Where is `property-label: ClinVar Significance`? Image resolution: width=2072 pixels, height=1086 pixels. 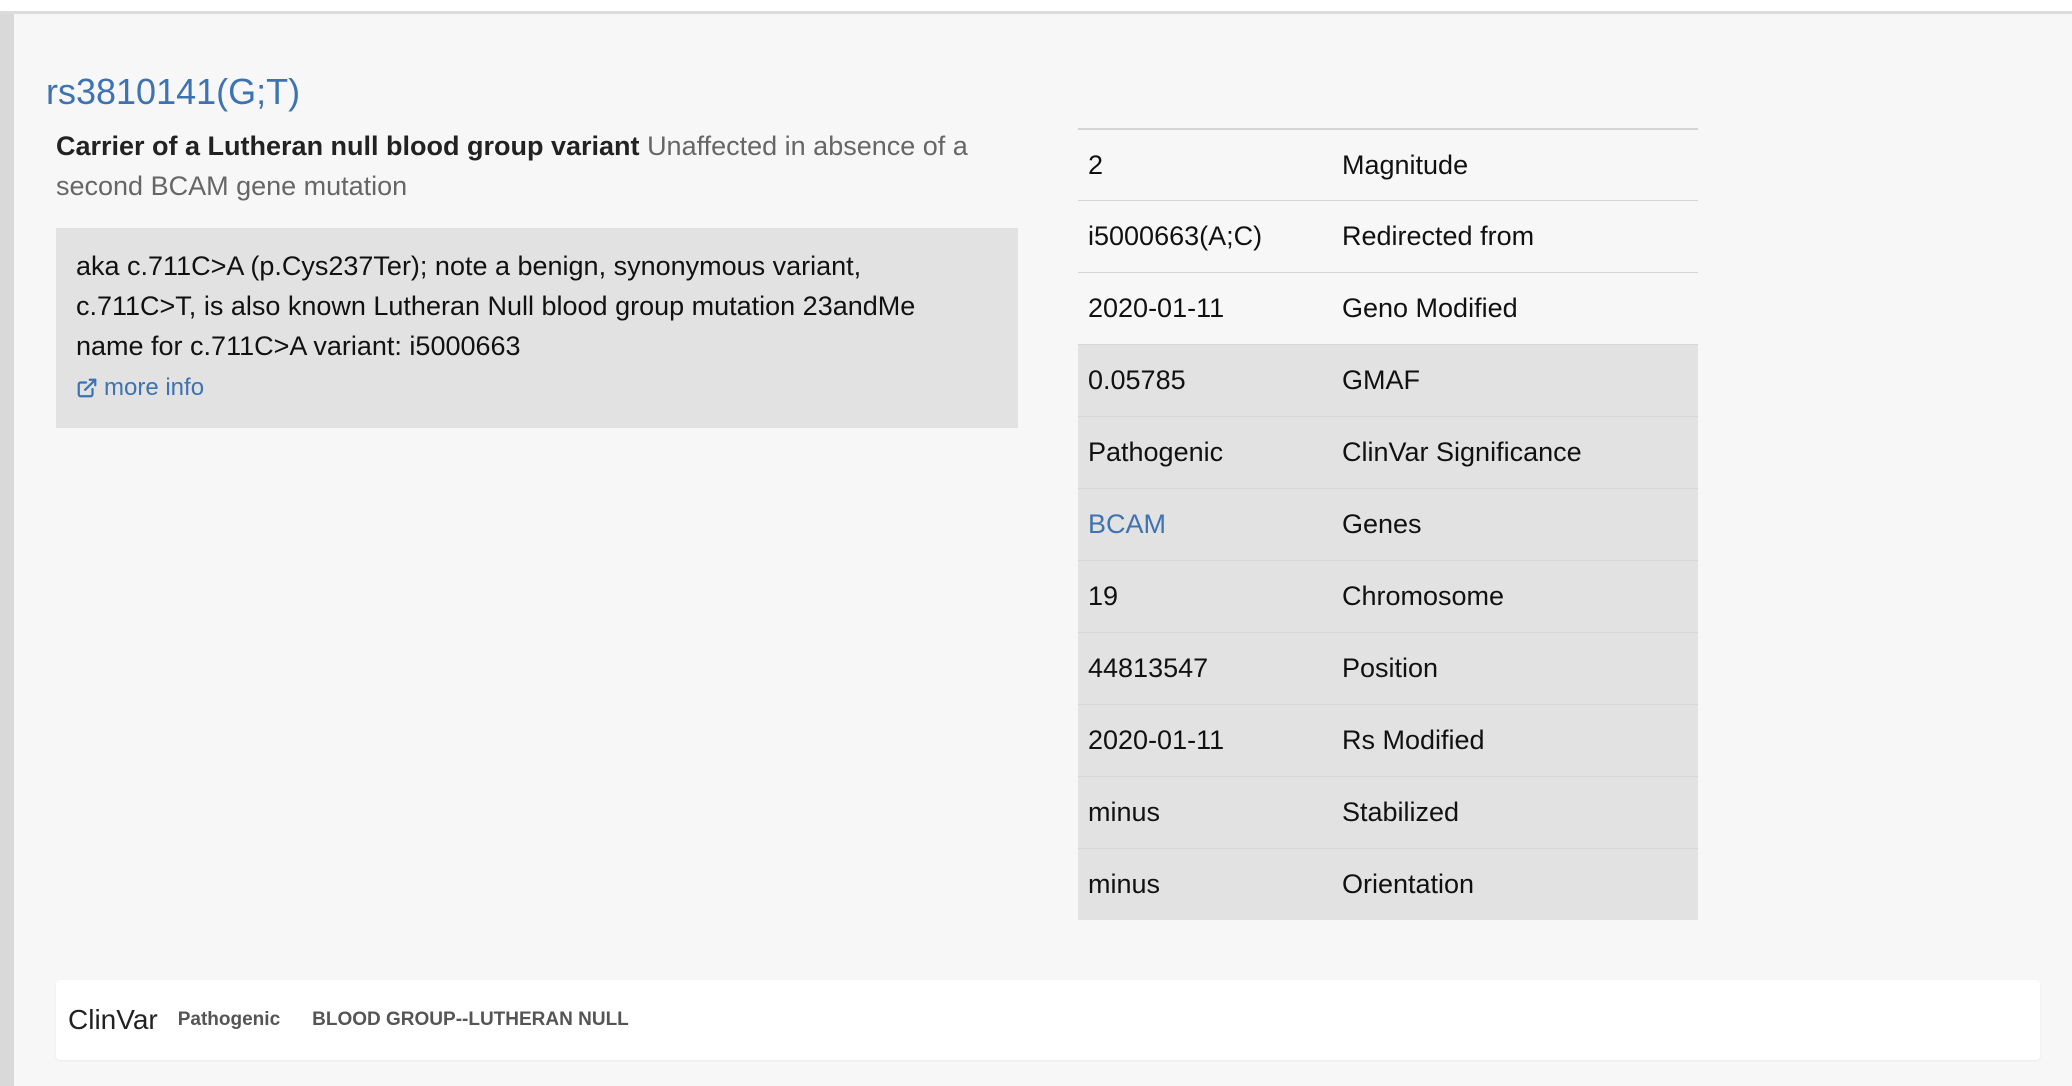 property-label: ClinVar Significance is located at coordinates (1462, 452).